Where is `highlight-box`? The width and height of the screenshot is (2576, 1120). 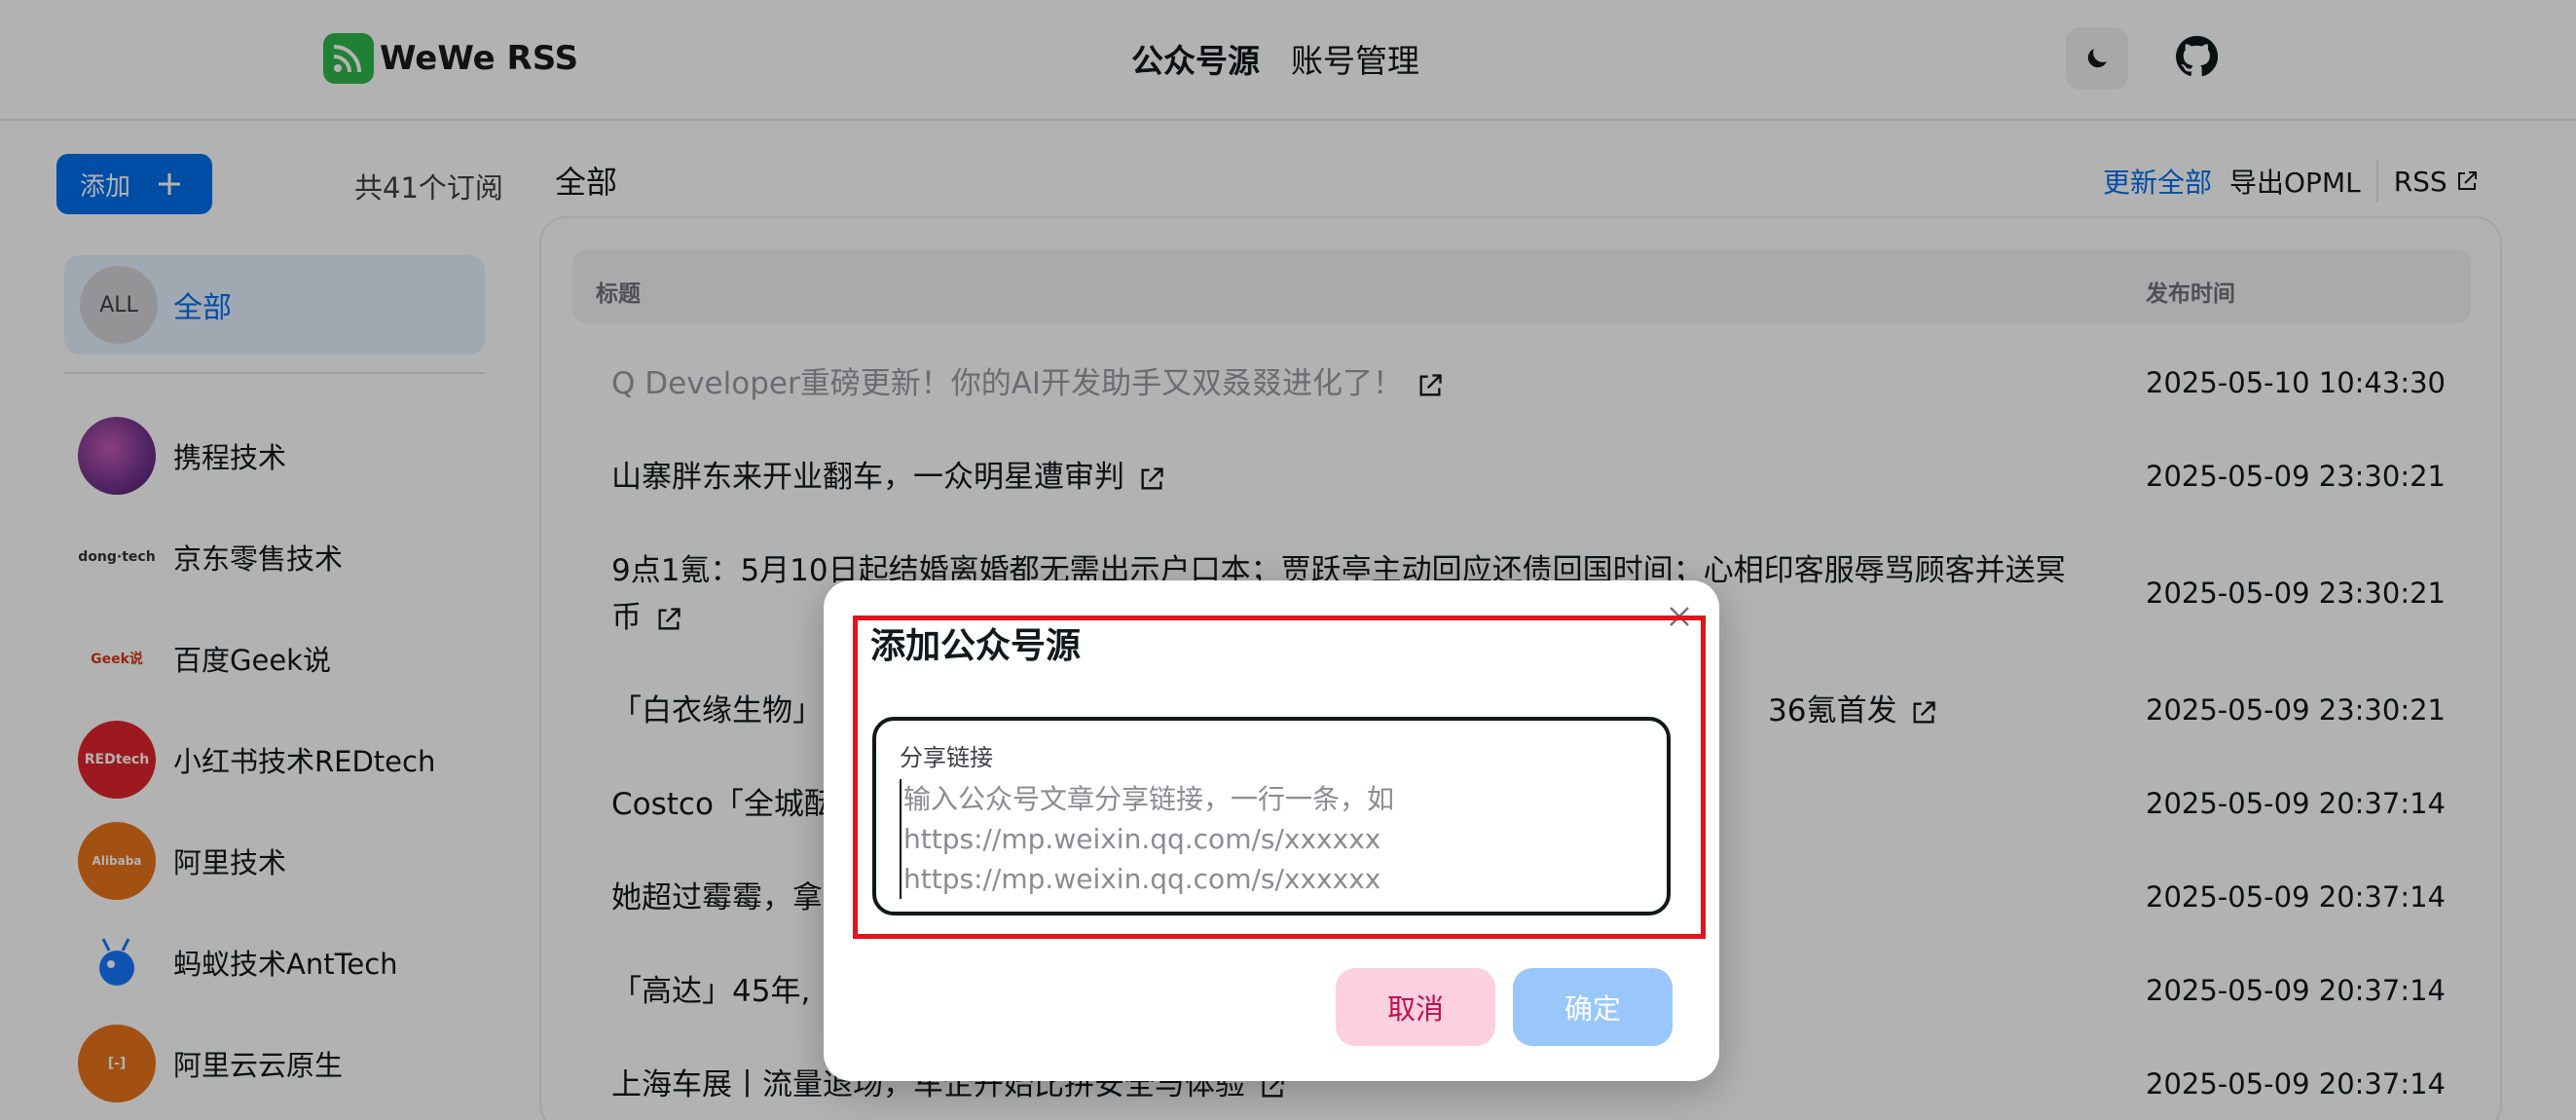
highlight-box is located at coordinates (1279, 777).